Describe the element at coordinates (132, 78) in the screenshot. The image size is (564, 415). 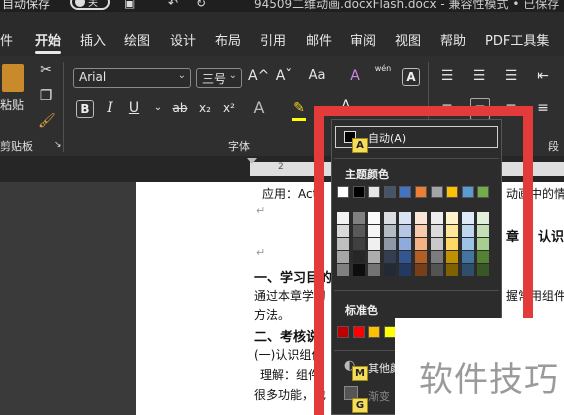
I see `font-name-combo: Arial ⌄` at that location.